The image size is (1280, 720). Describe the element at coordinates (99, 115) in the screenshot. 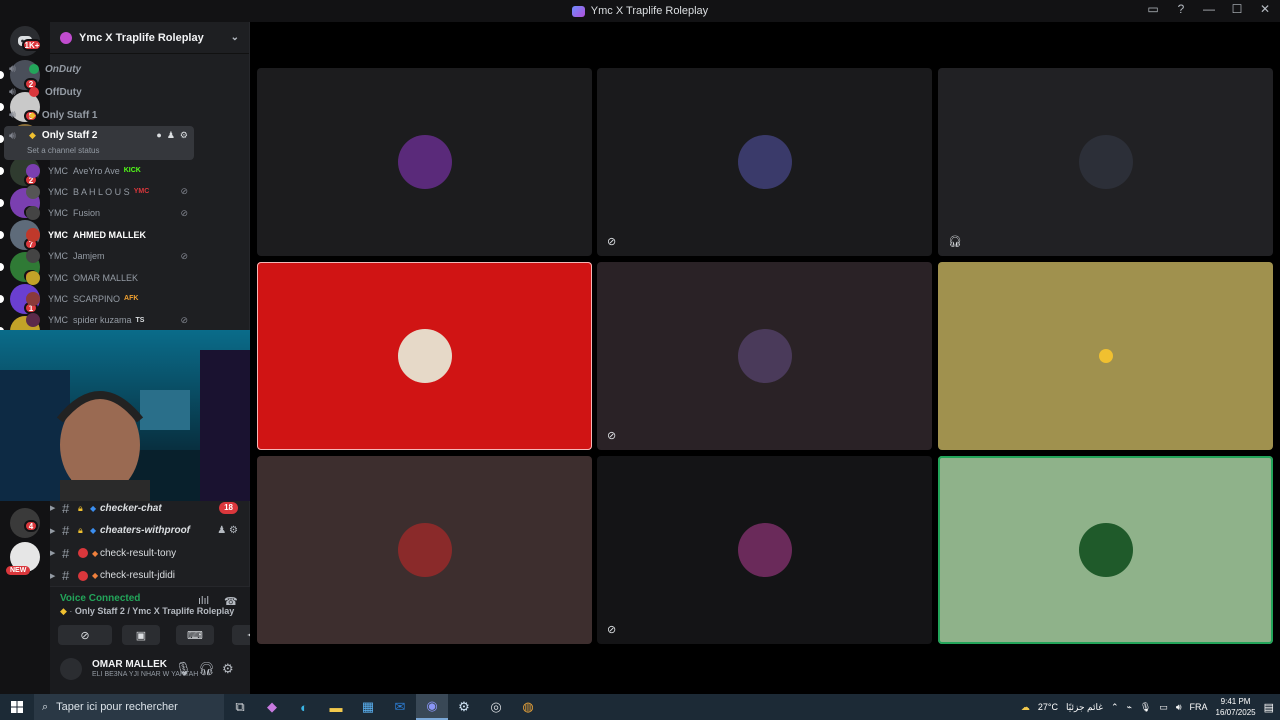

I see `voice-channel-only-staff-1: 🔊︎ ◆ Only Staff 1` at that location.